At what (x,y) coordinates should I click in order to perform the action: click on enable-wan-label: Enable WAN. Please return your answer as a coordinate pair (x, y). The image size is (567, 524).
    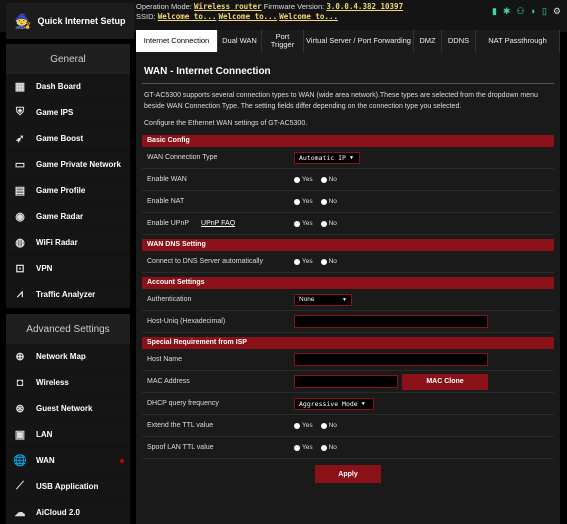
    Looking at the image, I should click on (167, 179).